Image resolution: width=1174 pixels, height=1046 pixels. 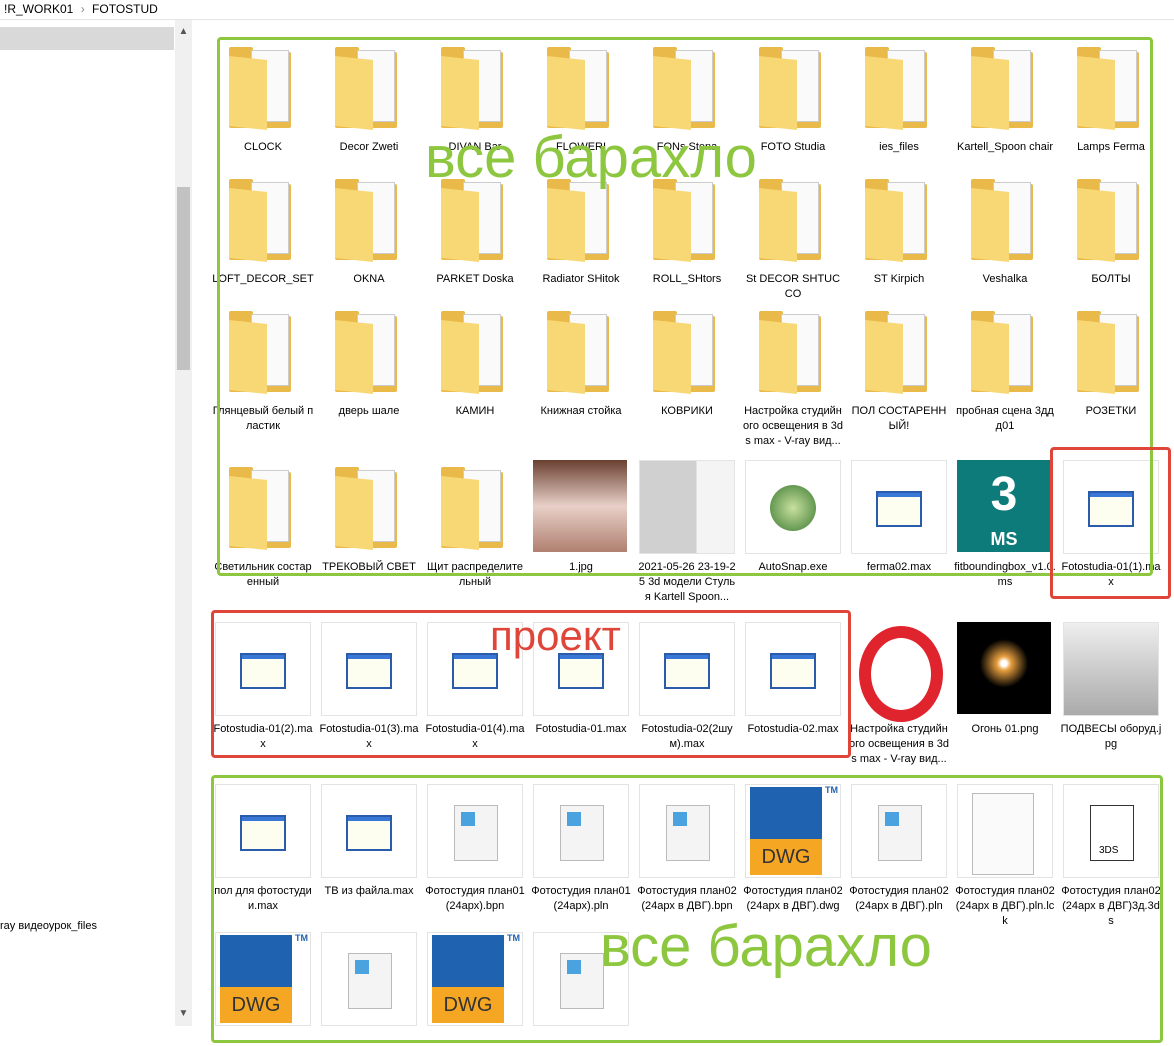 What do you see at coordinates (766, 946) in the screenshot?
I see `annotation-junk-text-2: все барахло` at bounding box center [766, 946].